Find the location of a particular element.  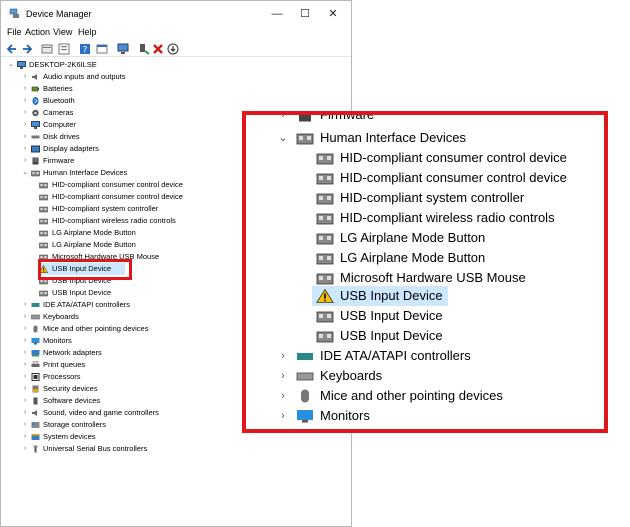

usb-icon is located at coordinates (35, 449).